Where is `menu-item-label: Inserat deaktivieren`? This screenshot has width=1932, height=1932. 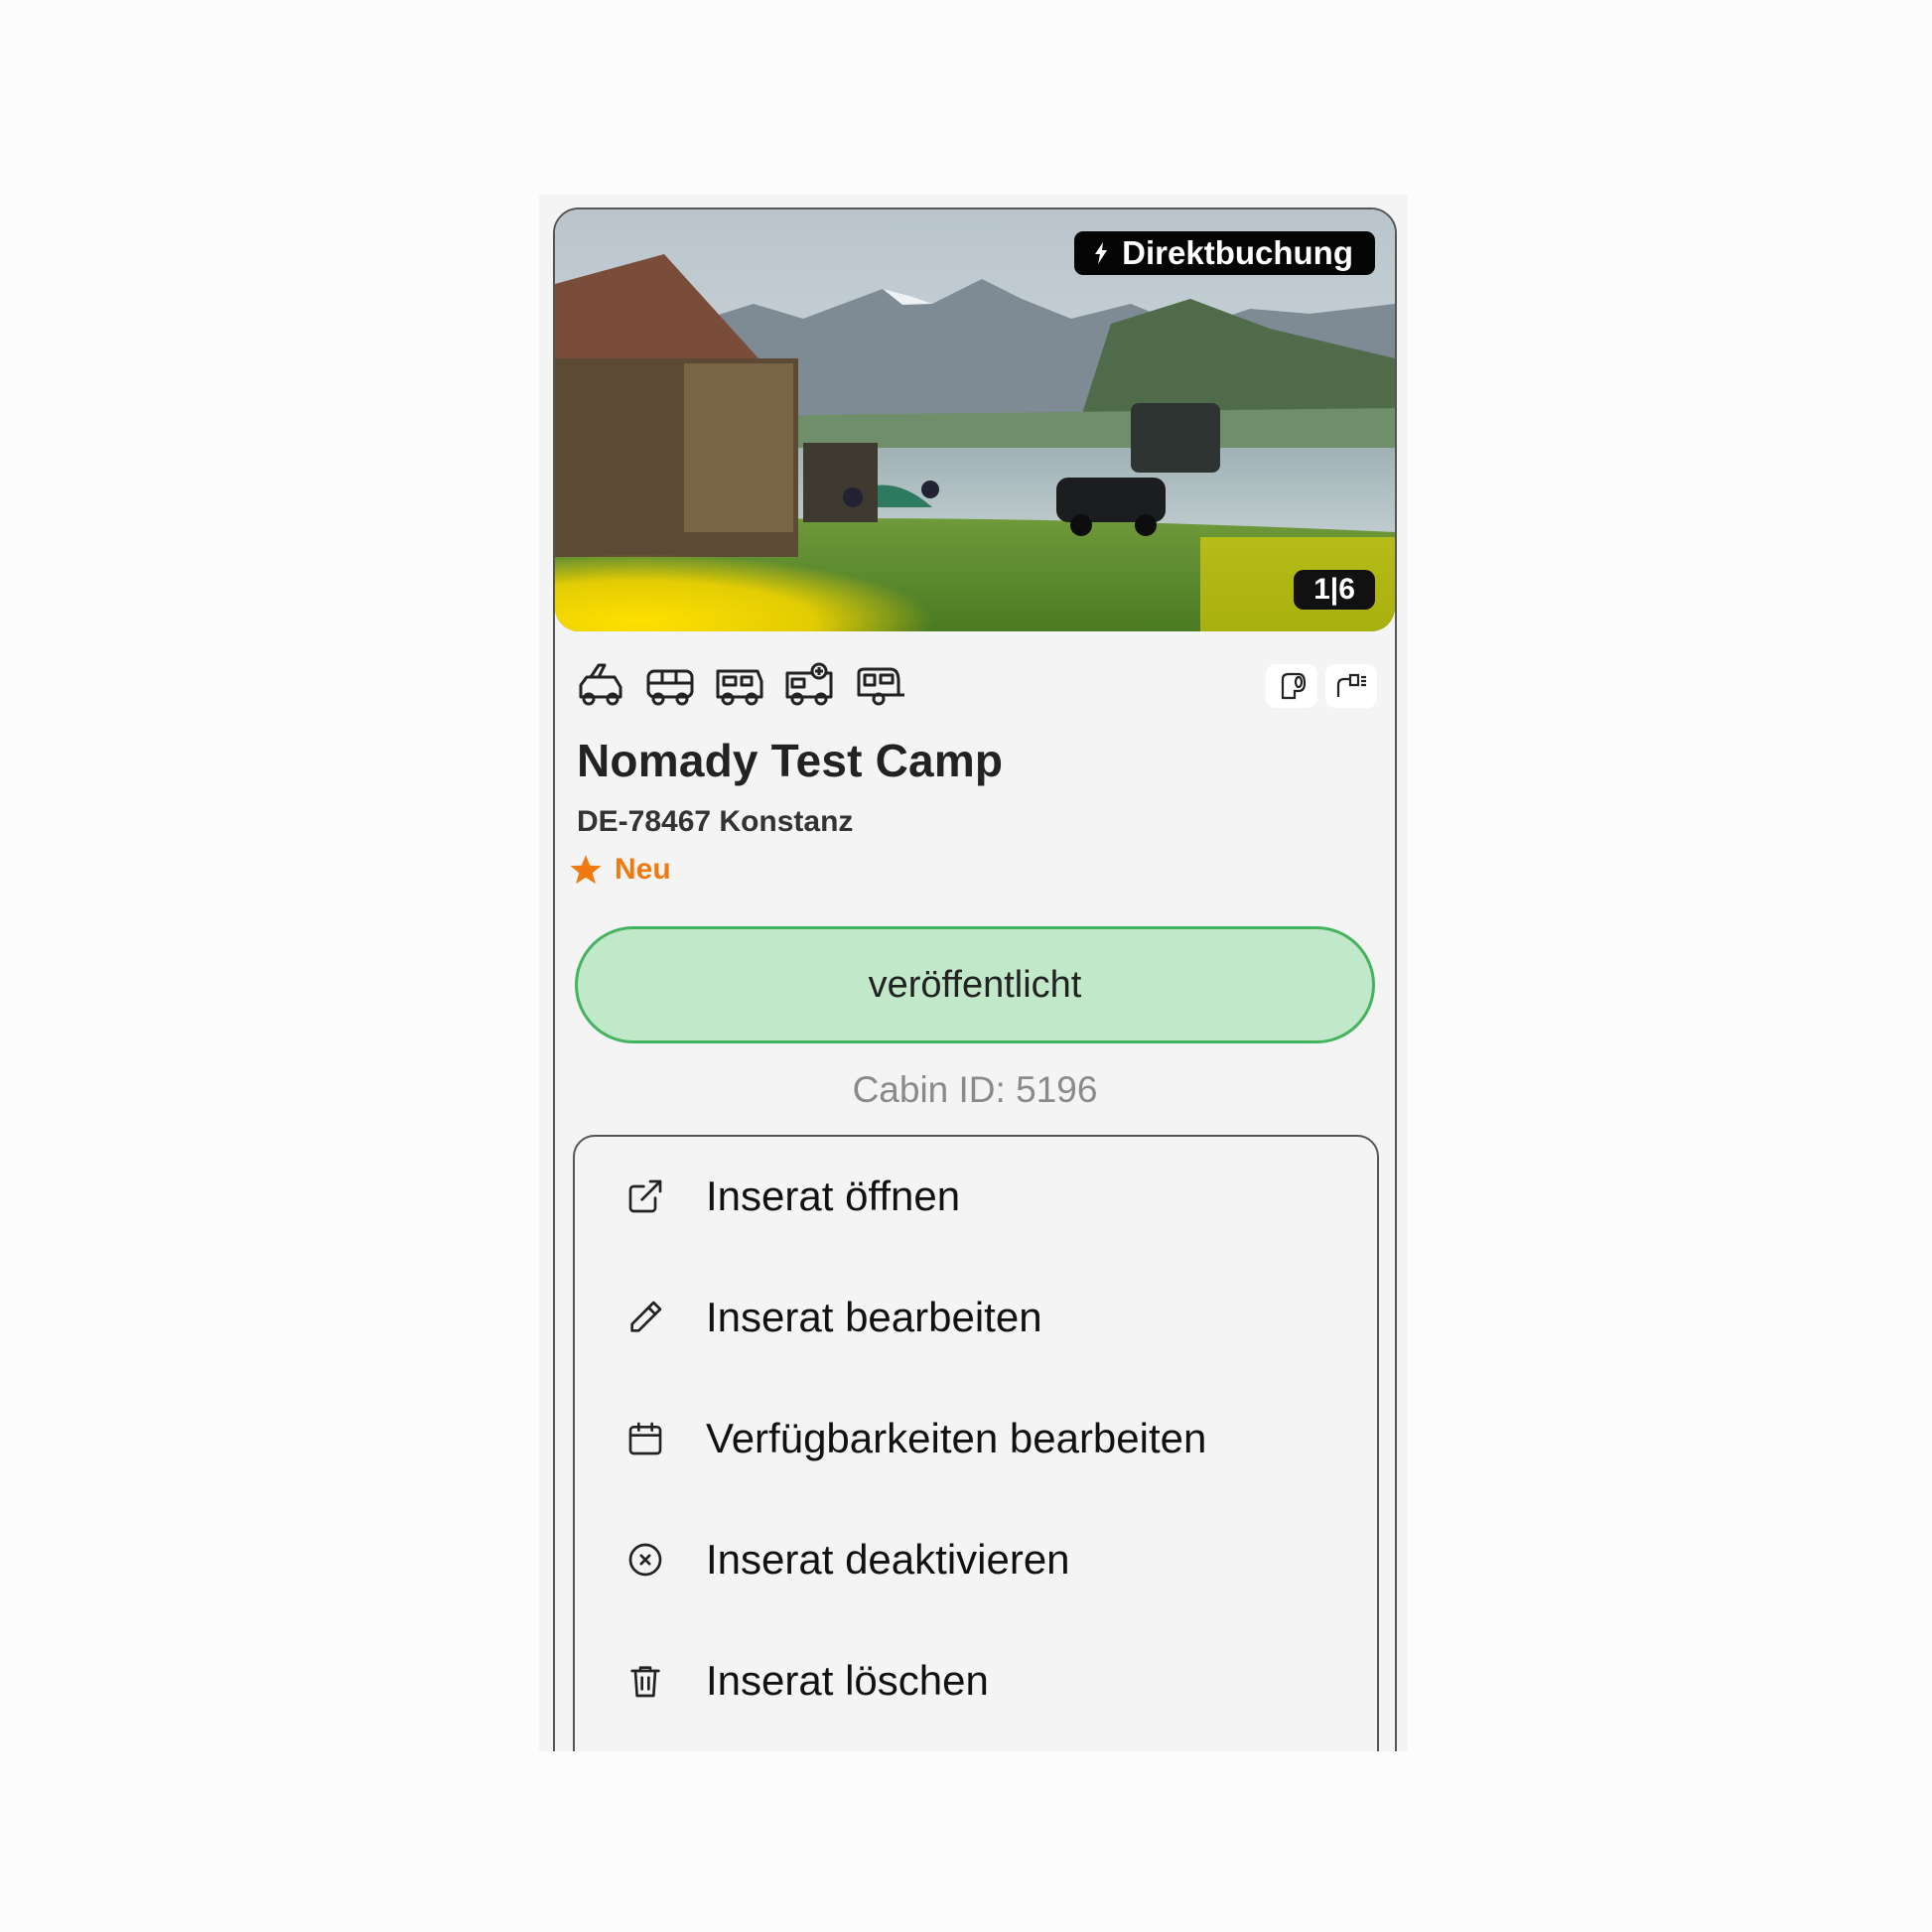
menu-item-label: Inserat deaktivieren is located at coordinates (888, 1560).